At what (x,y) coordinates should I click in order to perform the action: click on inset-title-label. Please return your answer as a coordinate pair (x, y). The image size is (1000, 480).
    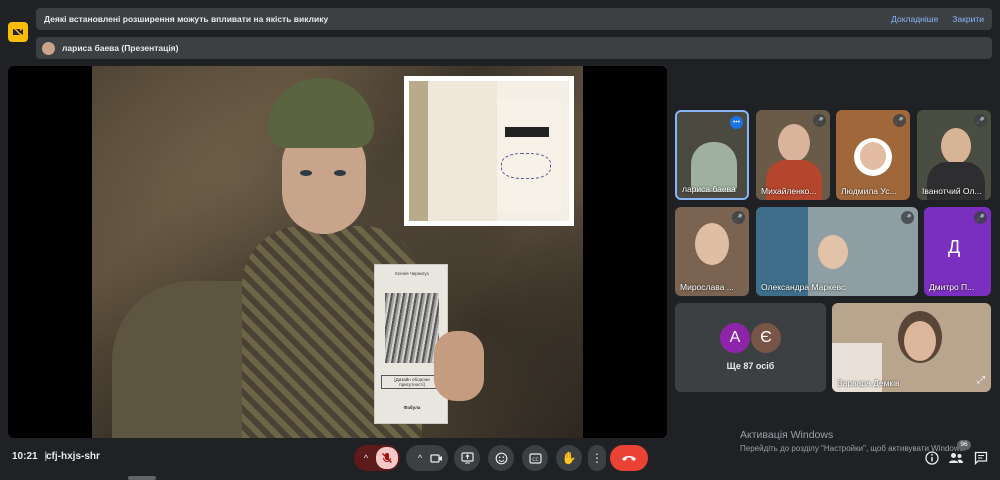
    Looking at the image, I should click on (527, 132).